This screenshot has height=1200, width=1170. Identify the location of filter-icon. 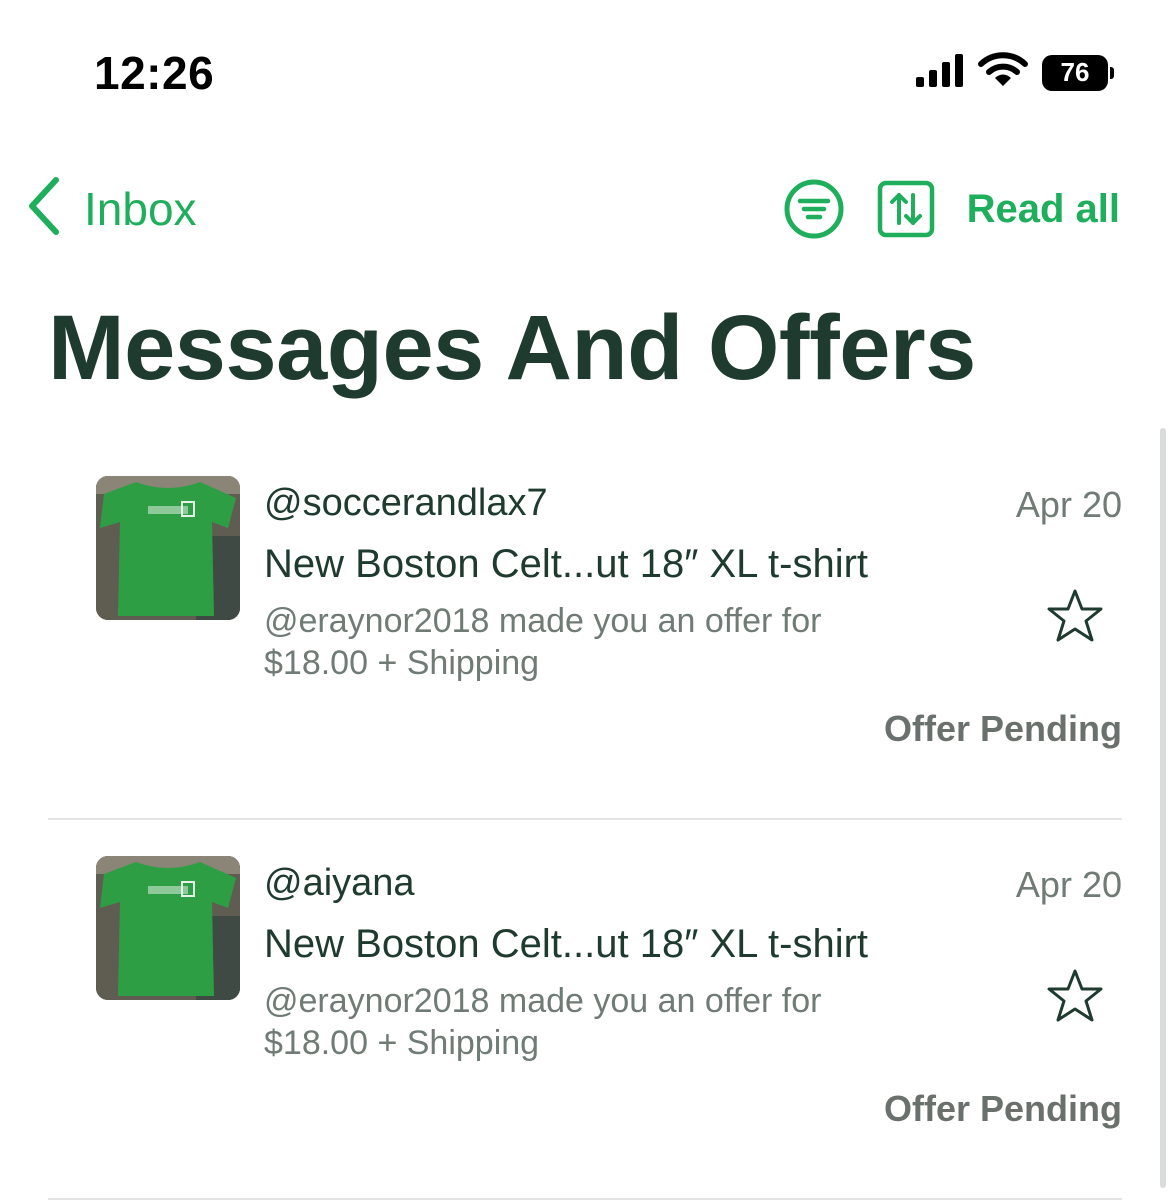
(814, 209).